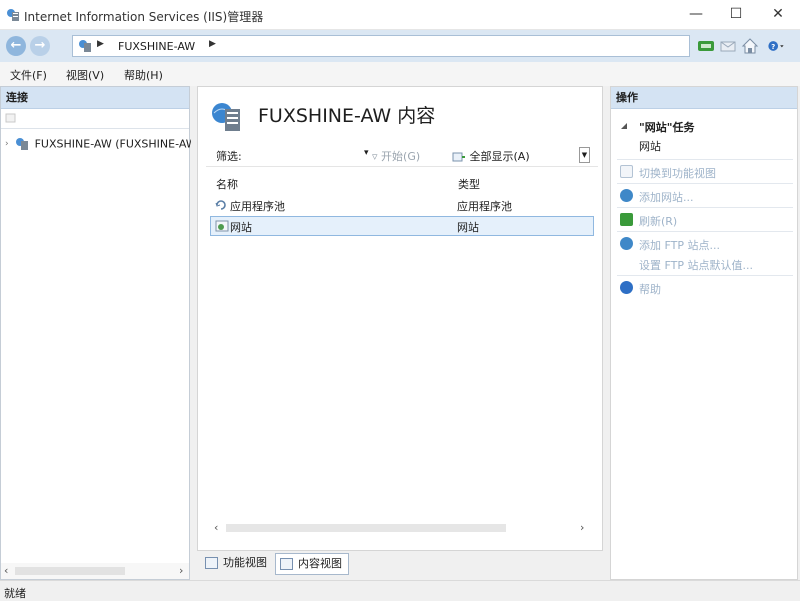 This screenshot has width=800, height=601. What do you see at coordinates (658, 221) in the screenshot?
I see `action-label: 刷新(R)` at bounding box center [658, 221].